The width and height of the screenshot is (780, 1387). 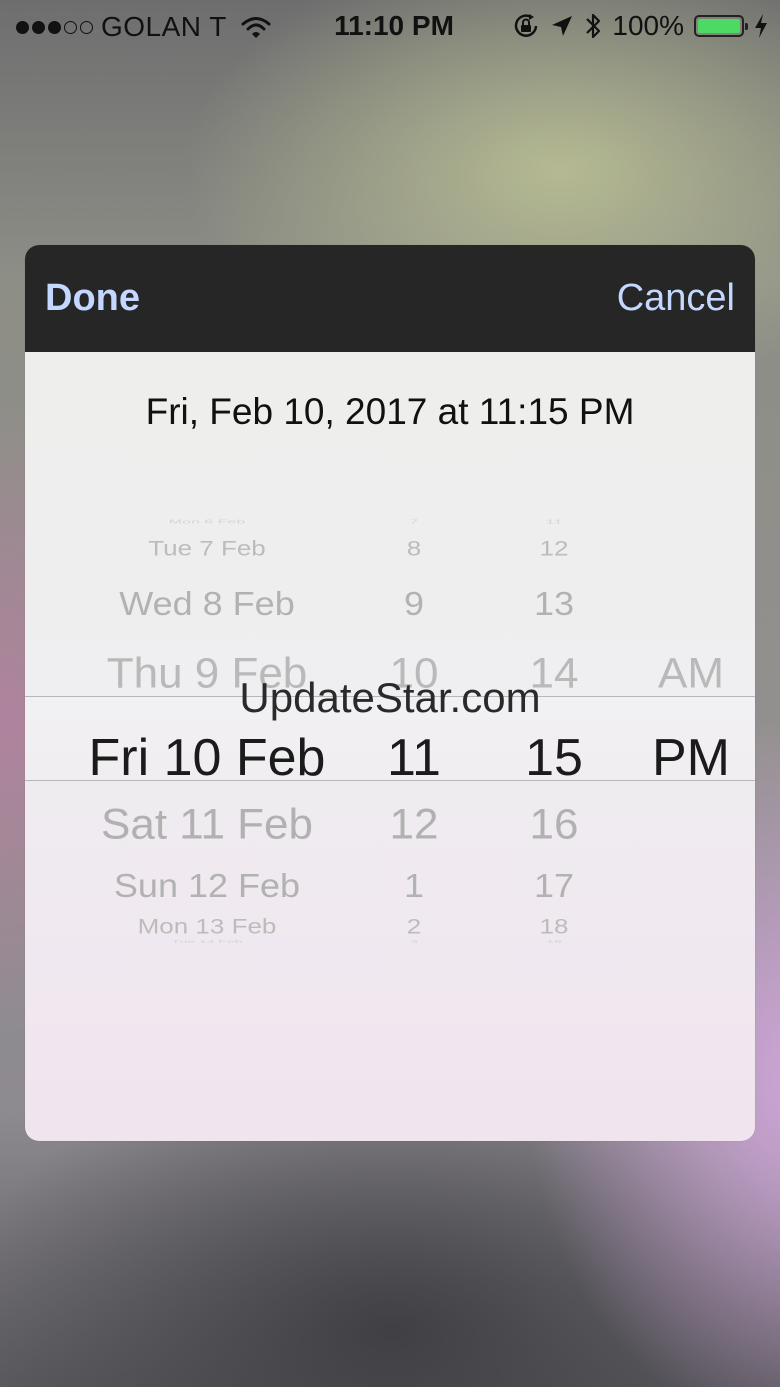 I want to click on battery-percent: 100%, so click(x=648, y=25).